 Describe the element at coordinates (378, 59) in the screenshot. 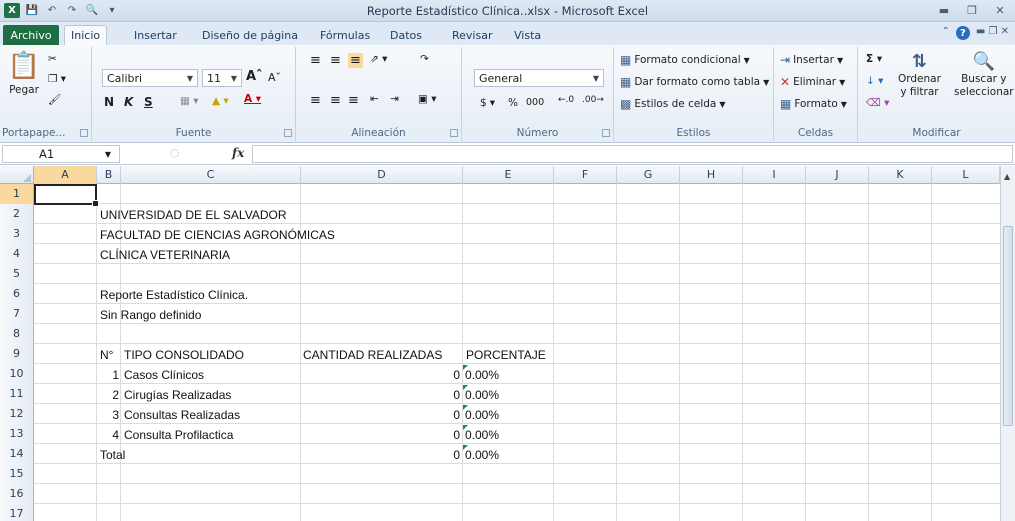

I see `orientation-icon: ⇗ ▾` at that location.